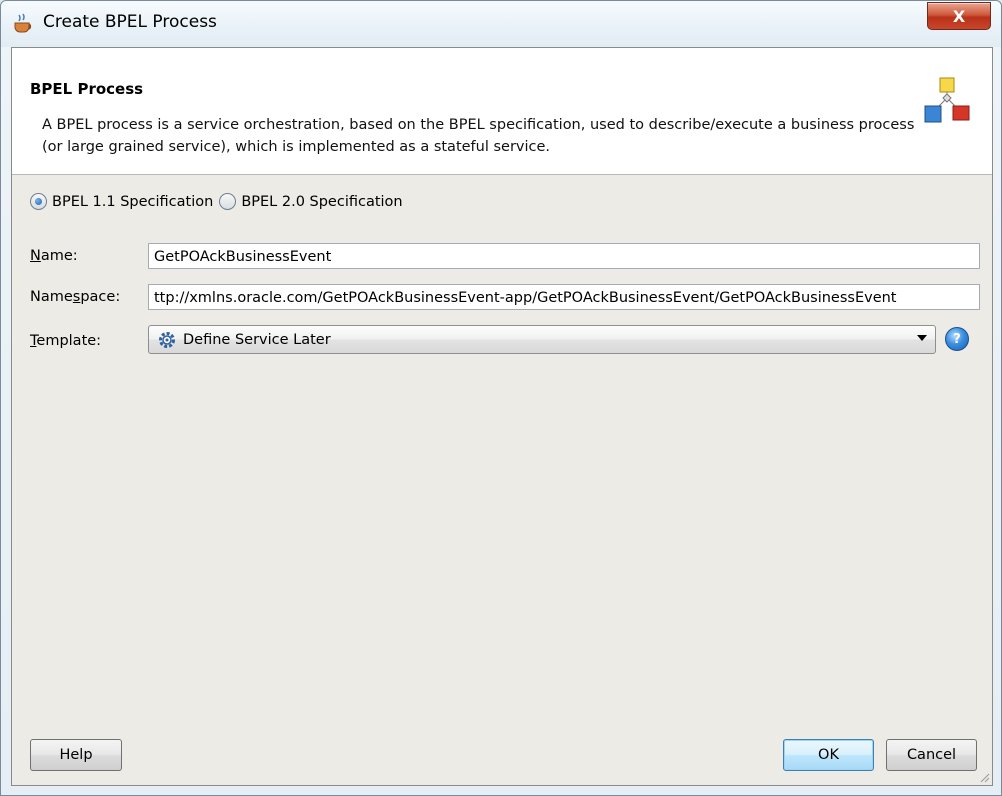  Describe the element at coordinates (828, 755) in the screenshot. I see `ok-button: OK` at that location.